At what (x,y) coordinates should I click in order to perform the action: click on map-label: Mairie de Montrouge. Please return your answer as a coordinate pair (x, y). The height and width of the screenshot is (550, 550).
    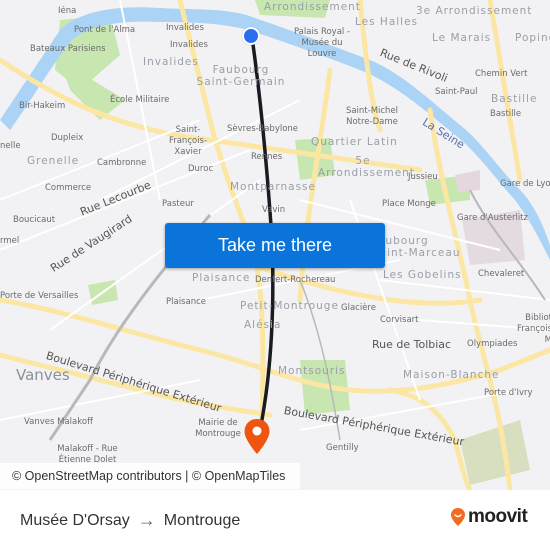
    Looking at the image, I should click on (218, 428).